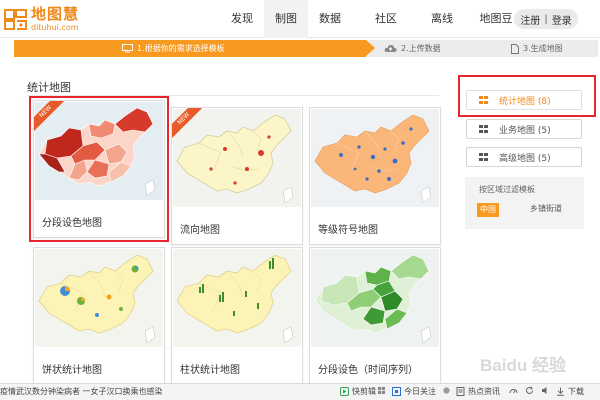 The height and width of the screenshot is (400, 600). What do you see at coordinates (49, 87) in the screenshot?
I see `section-title: 统计地图` at bounding box center [49, 87].